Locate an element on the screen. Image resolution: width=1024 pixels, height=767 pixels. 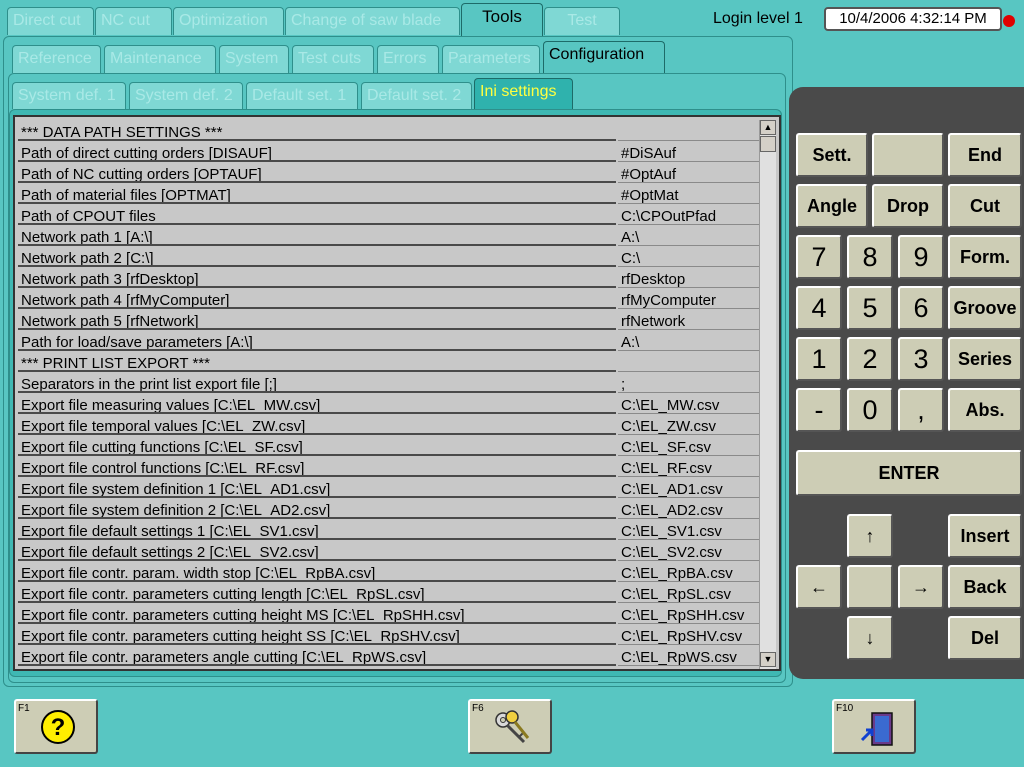
tab-tools: Tools is located at coordinates (502, 20).